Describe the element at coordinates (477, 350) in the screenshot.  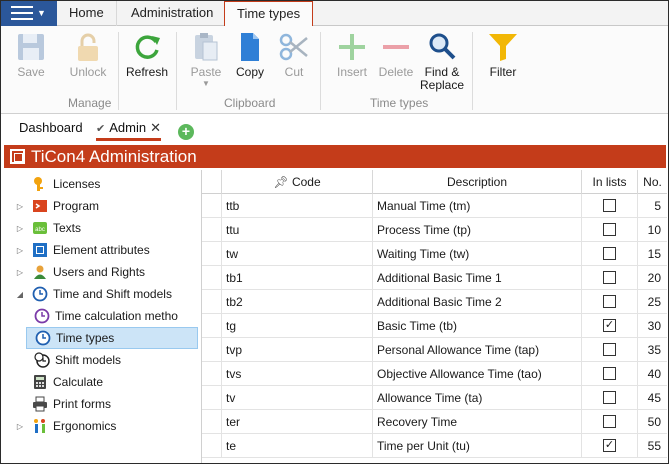
I see `cell-description: Personal Allowance Time (tap)` at that location.